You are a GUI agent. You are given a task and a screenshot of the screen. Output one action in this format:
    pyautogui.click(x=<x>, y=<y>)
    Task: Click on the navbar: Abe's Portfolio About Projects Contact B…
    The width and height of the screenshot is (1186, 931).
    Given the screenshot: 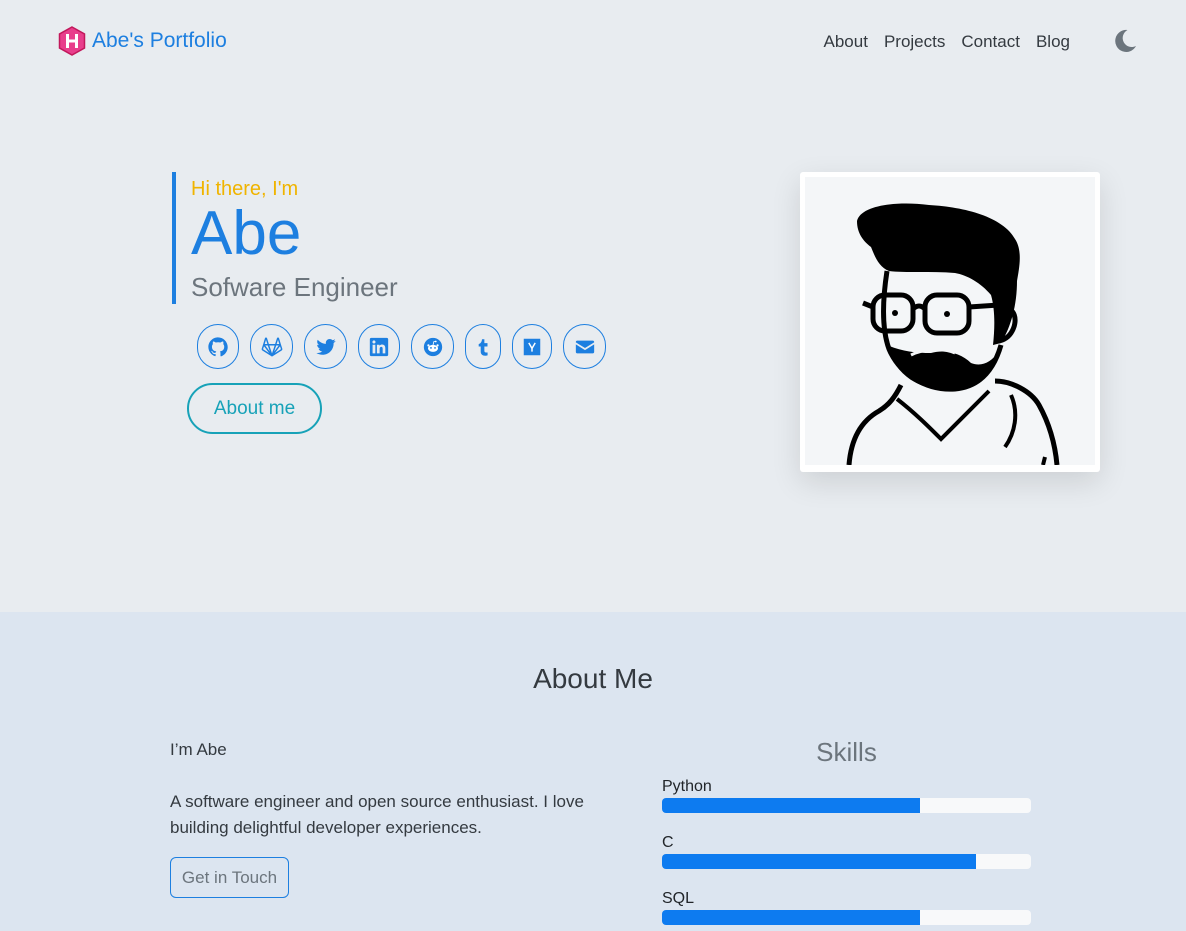 What is the action you would take?
    pyautogui.click(x=593, y=42)
    